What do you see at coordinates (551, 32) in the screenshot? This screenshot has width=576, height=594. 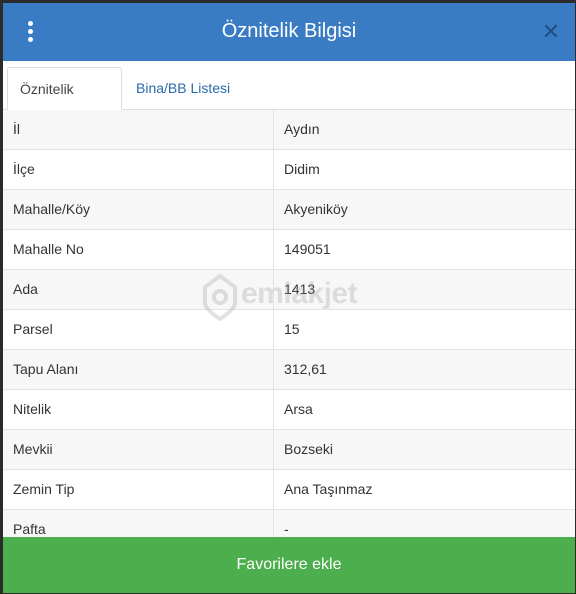 I see `close-icon: ✕` at bounding box center [551, 32].